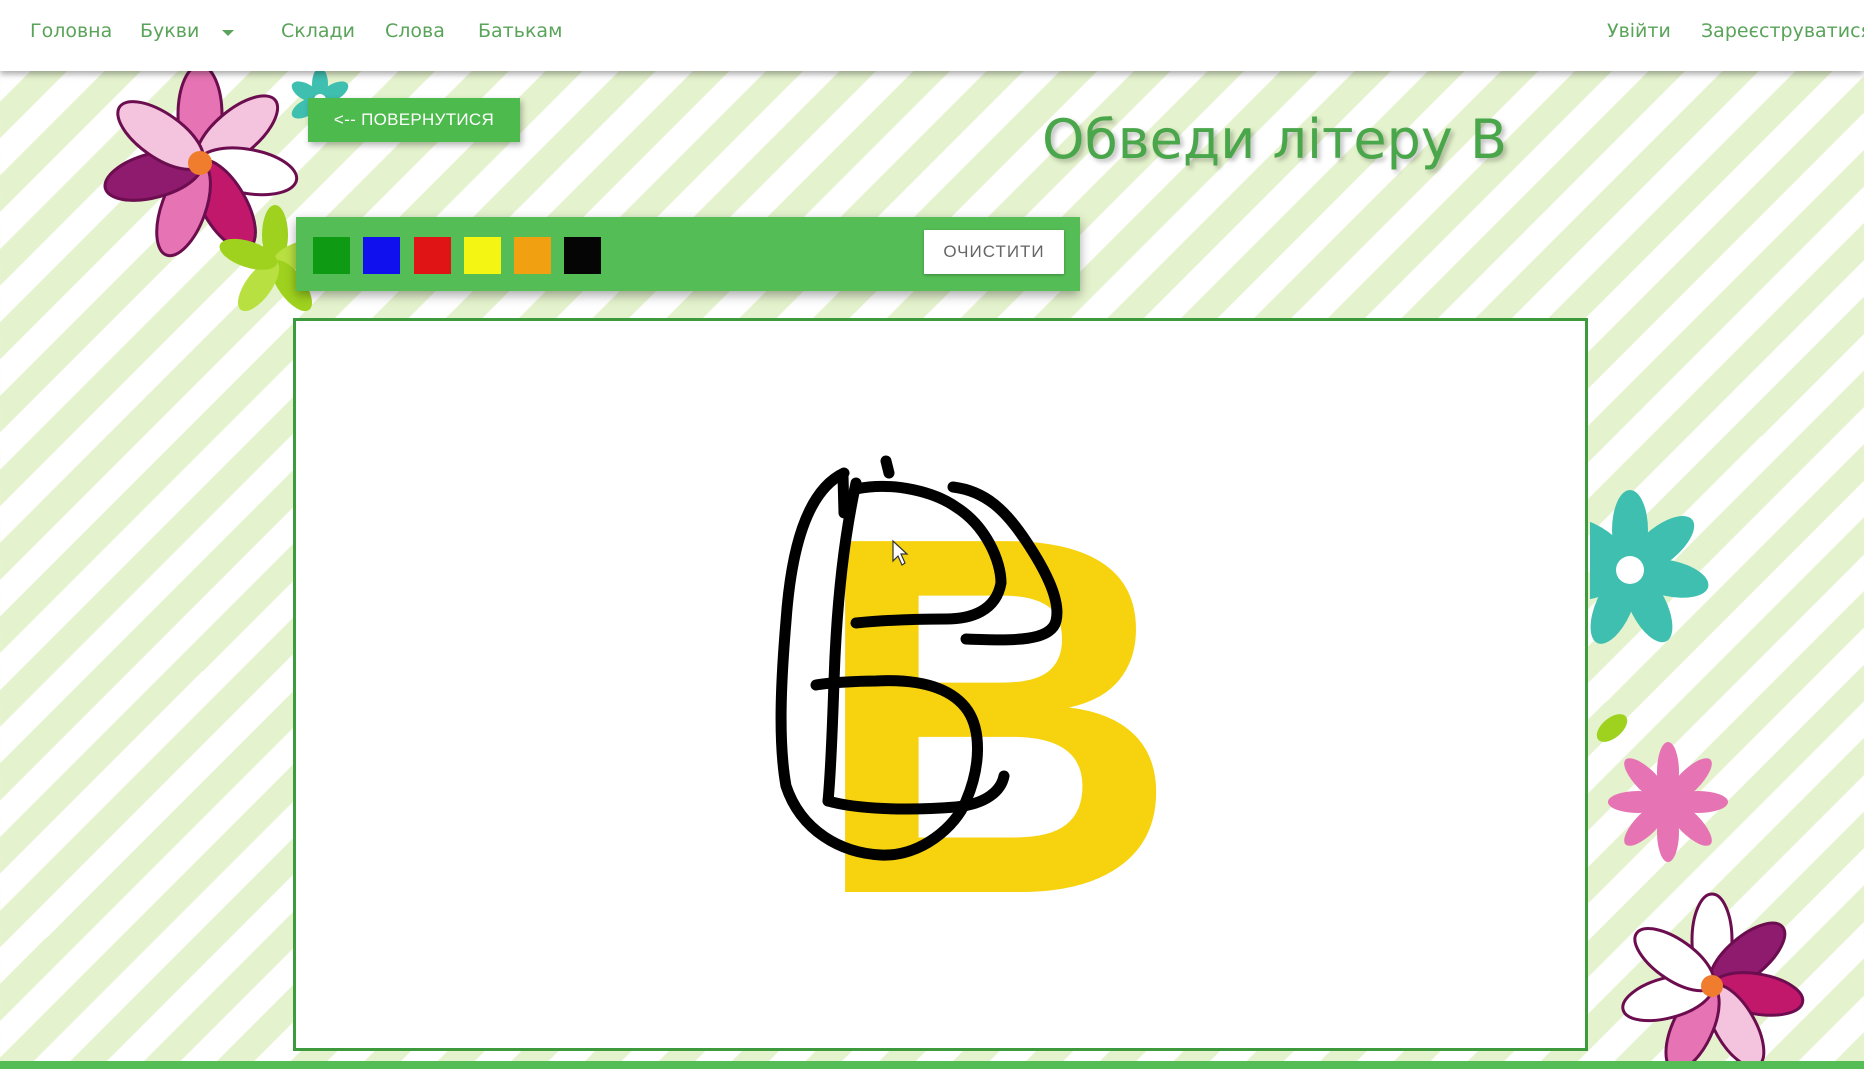 This screenshot has height=1069, width=1864. Describe the element at coordinates (71, 31) in the screenshot. I see `nav-home-link: Головна` at that location.